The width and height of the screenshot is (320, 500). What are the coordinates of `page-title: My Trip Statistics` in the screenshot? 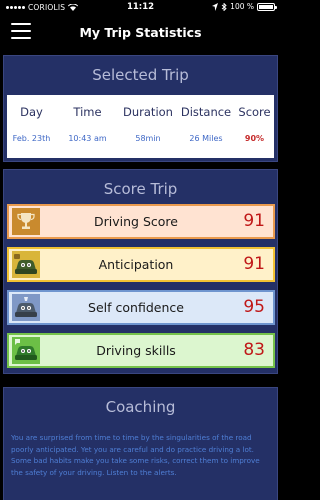 It's located at (140, 32).